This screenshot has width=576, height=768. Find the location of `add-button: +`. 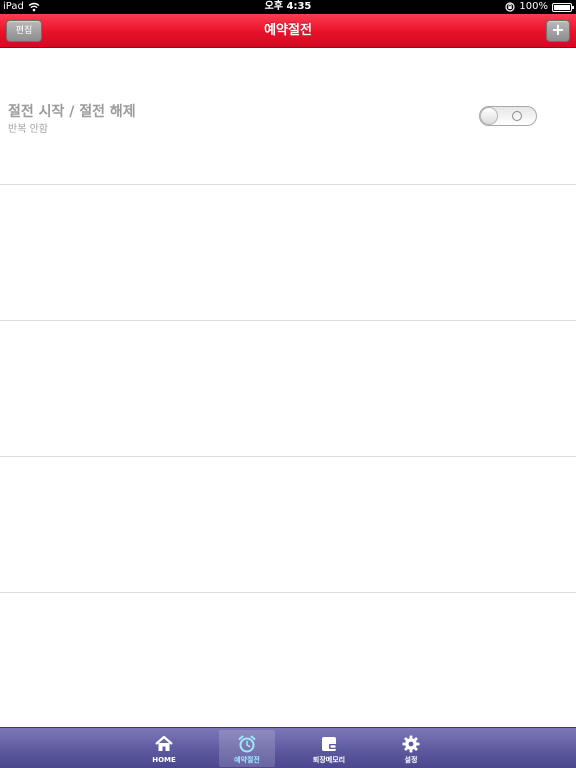

add-button: + is located at coordinates (558, 31).